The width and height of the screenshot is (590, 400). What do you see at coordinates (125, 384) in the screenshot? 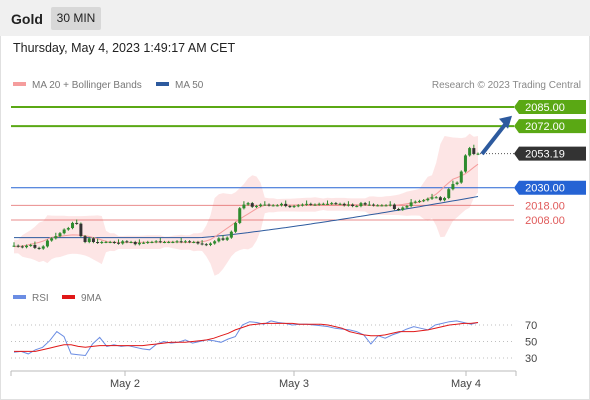
I see `x-tick-label-0: May 2` at bounding box center [125, 384].